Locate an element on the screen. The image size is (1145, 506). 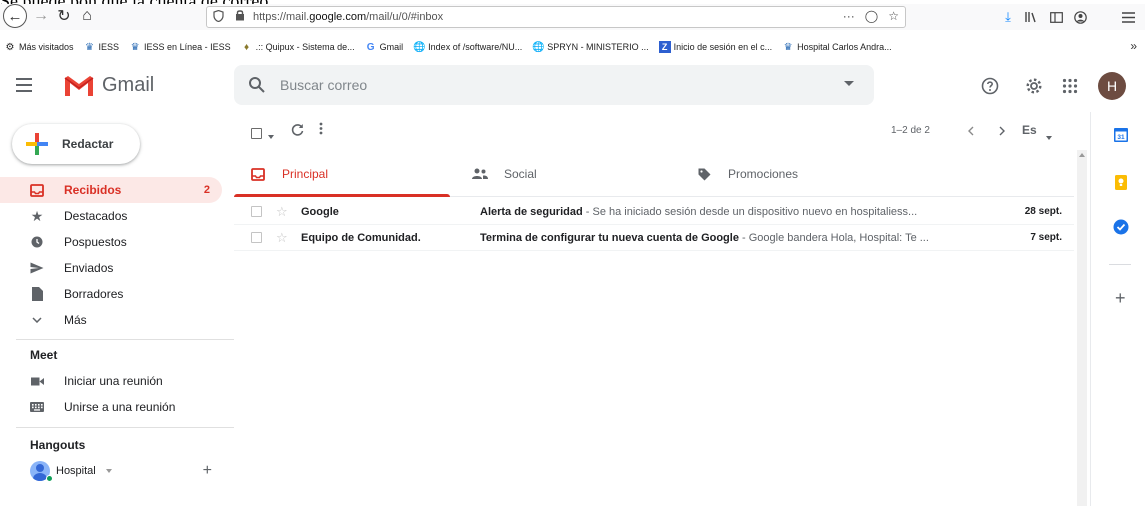
sidebar-item-sent: Enviados is located at coordinates (111, 268).